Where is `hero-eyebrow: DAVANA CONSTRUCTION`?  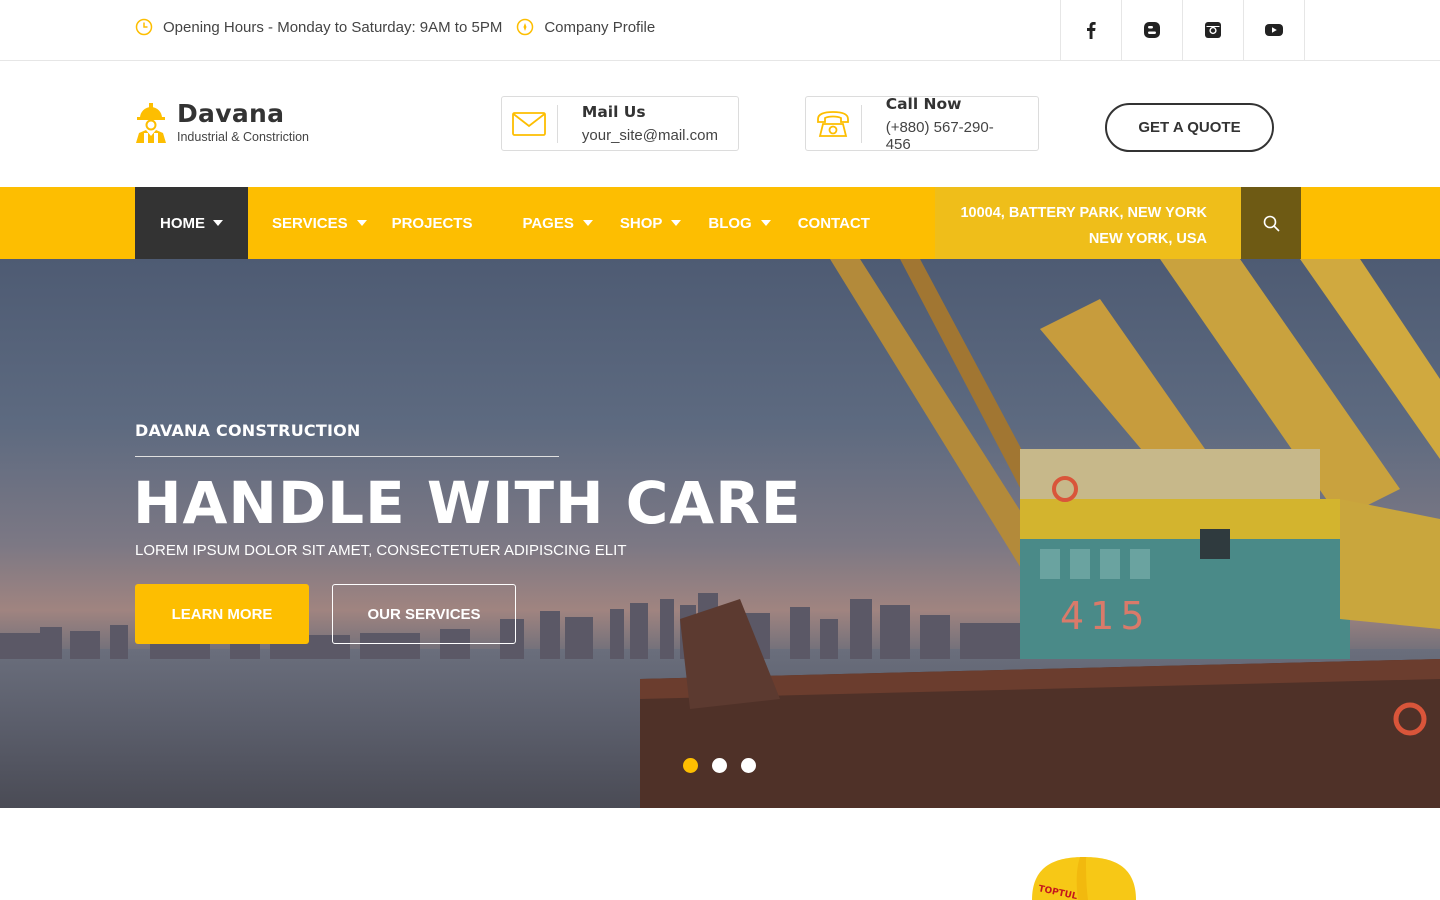 hero-eyebrow: DAVANA CONSTRUCTION is located at coordinates (248, 430).